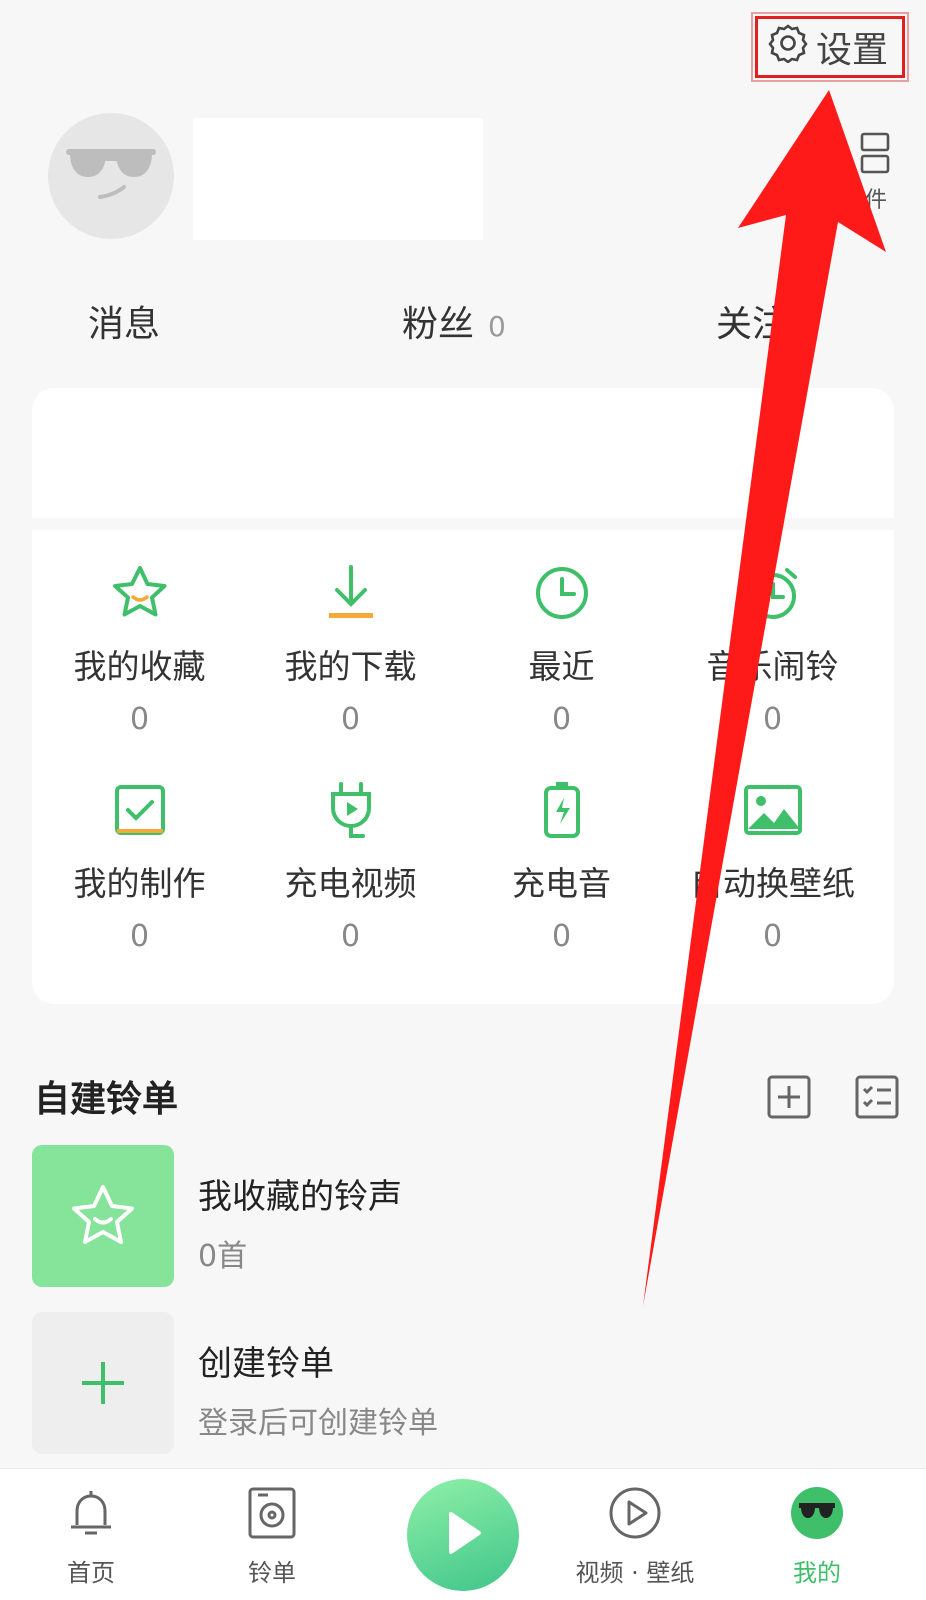 The height and width of the screenshot is (1600, 926). I want to click on playlist-item-create: 创建铃单 登录后可创建铃单, so click(463, 1383).